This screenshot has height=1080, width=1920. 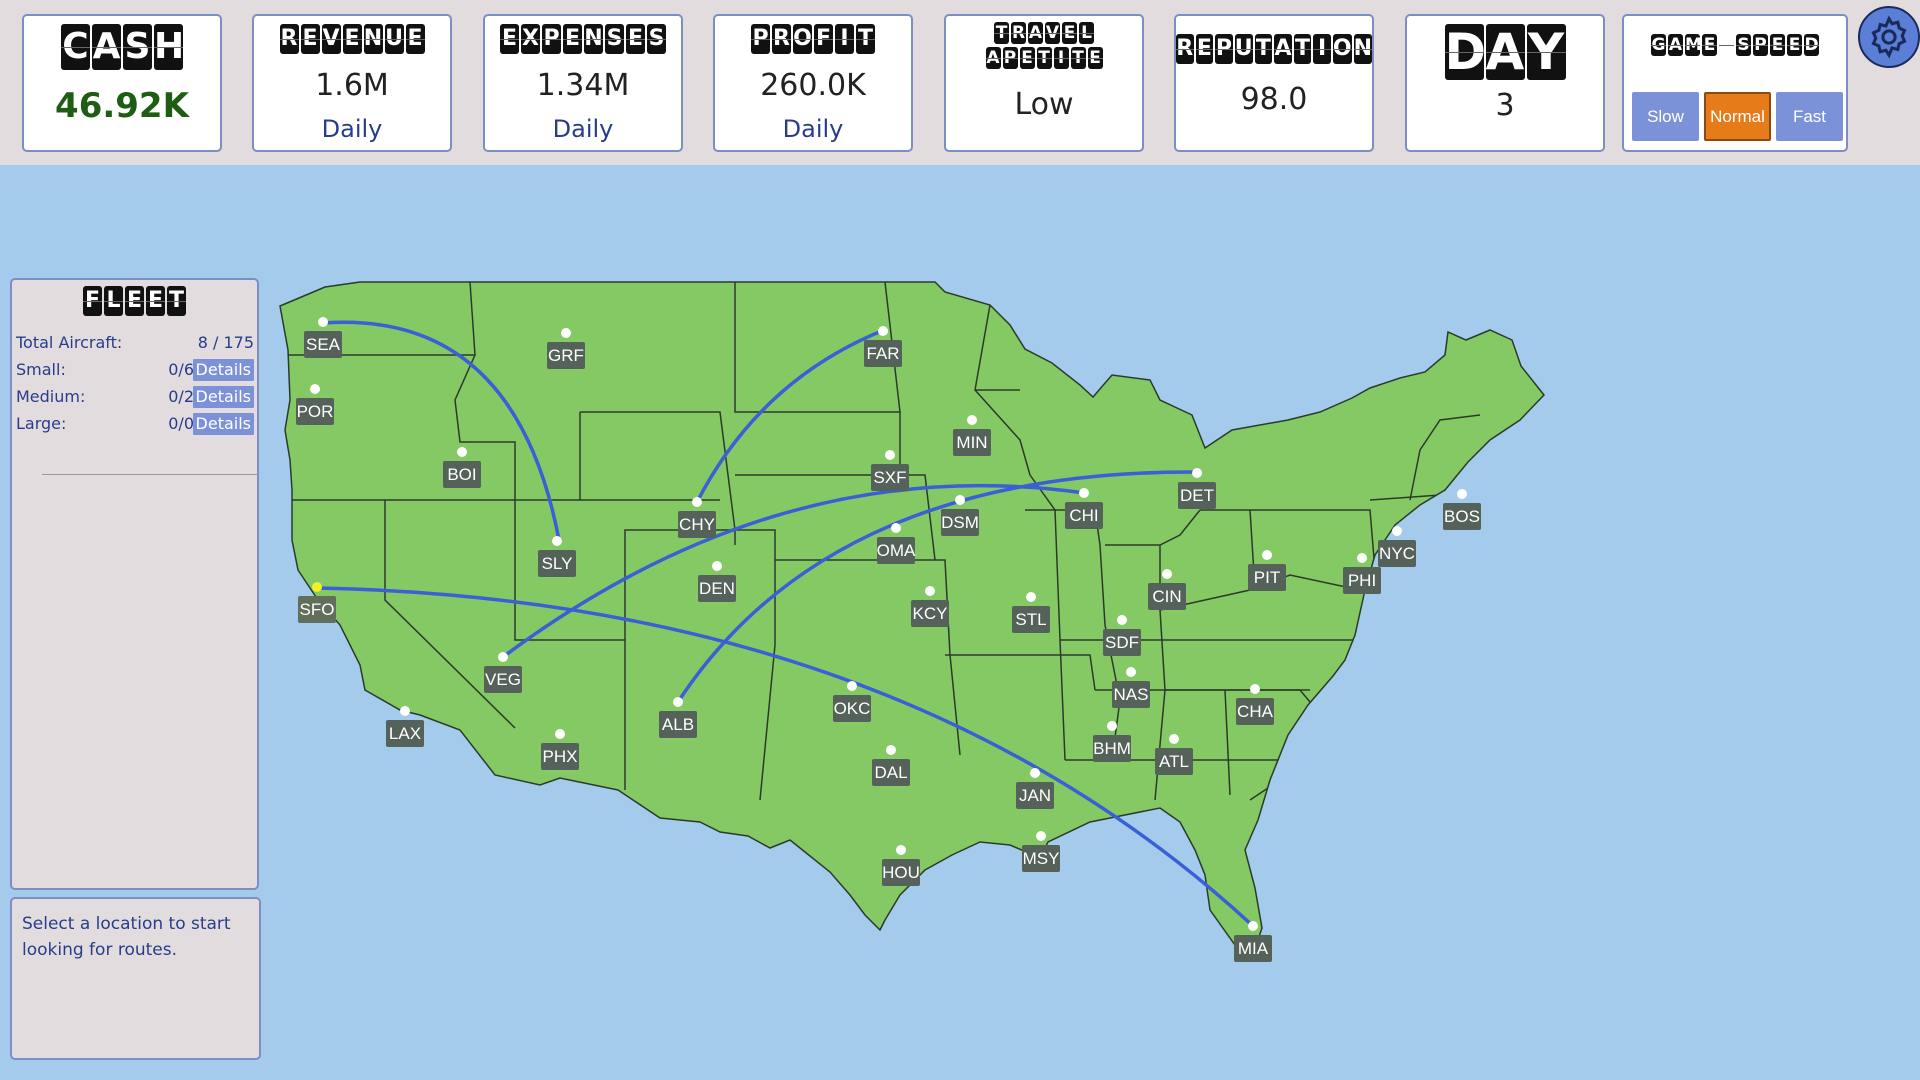 I want to click on city-bos: BOS, so click(x=1462, y=509).